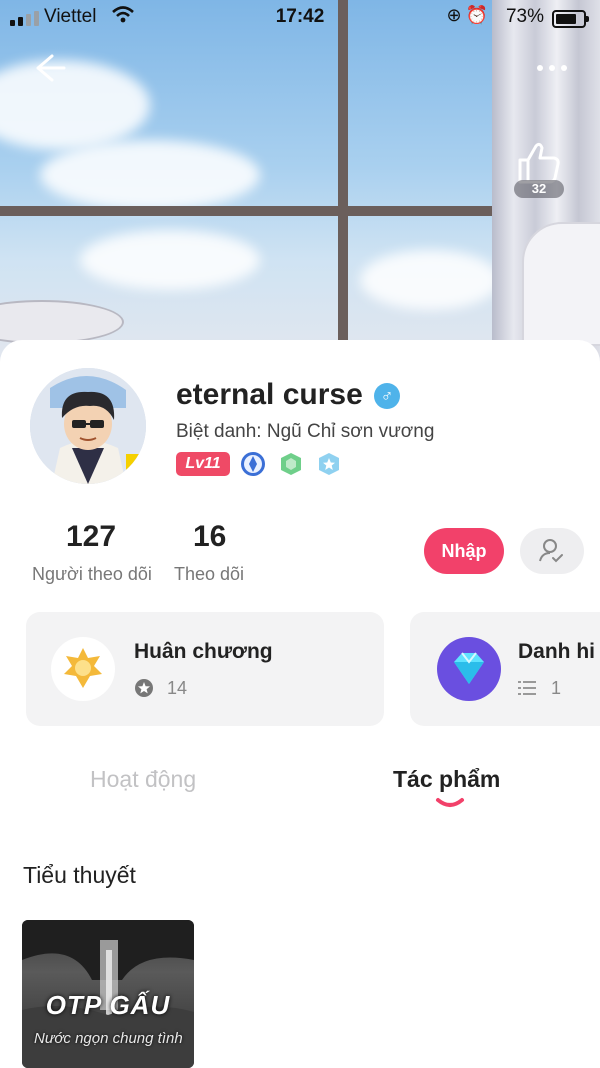 This screenshot has height=1068, width=600. What do you see at coordinates (209, 537) in the screenshot?
I see `following-count: 16` at bounding box center [209, 537].